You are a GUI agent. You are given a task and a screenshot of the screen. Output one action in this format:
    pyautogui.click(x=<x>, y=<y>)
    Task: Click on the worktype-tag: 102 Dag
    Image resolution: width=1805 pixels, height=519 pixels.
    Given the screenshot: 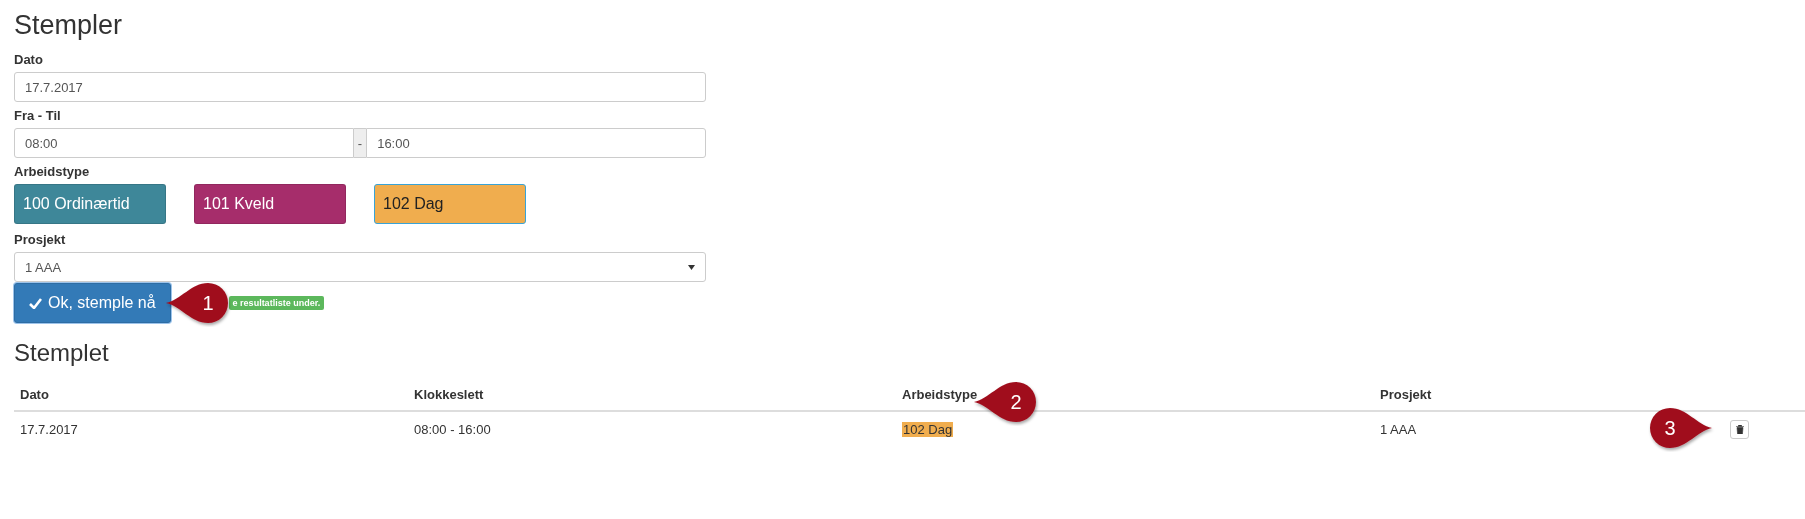 What is the action you would take?
    pyautogui.click(x=928, y=429)
    